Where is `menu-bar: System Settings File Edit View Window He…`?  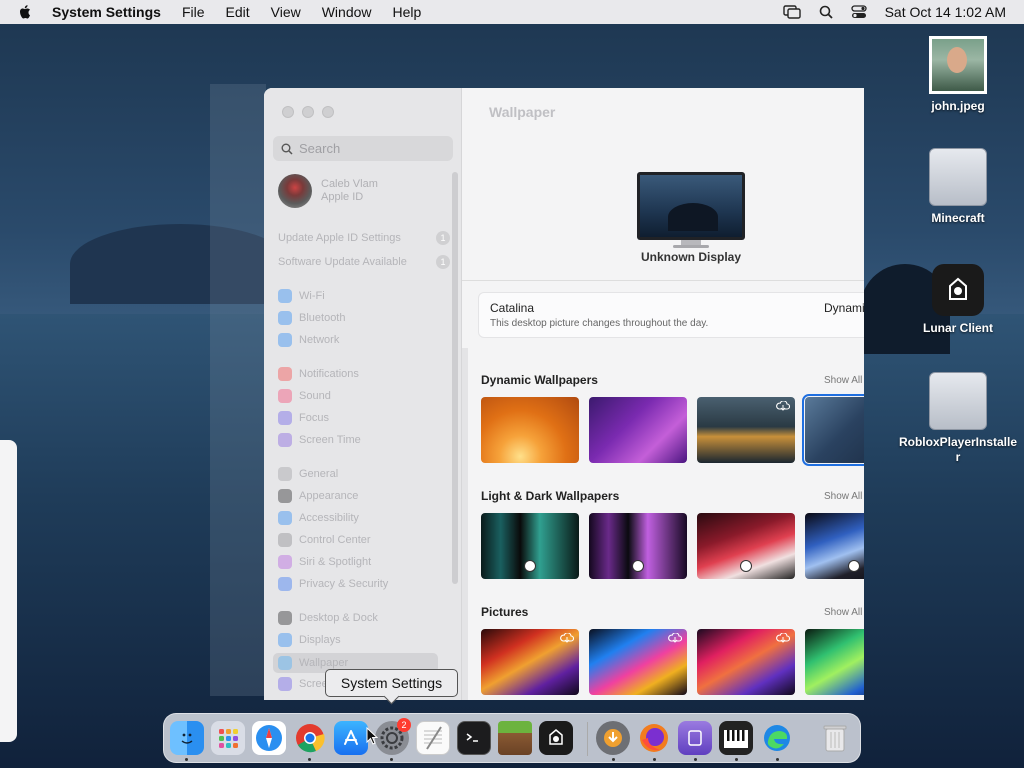 menu-bar: System Settings File Edit View Window He… is located at coordinates (512, 12).